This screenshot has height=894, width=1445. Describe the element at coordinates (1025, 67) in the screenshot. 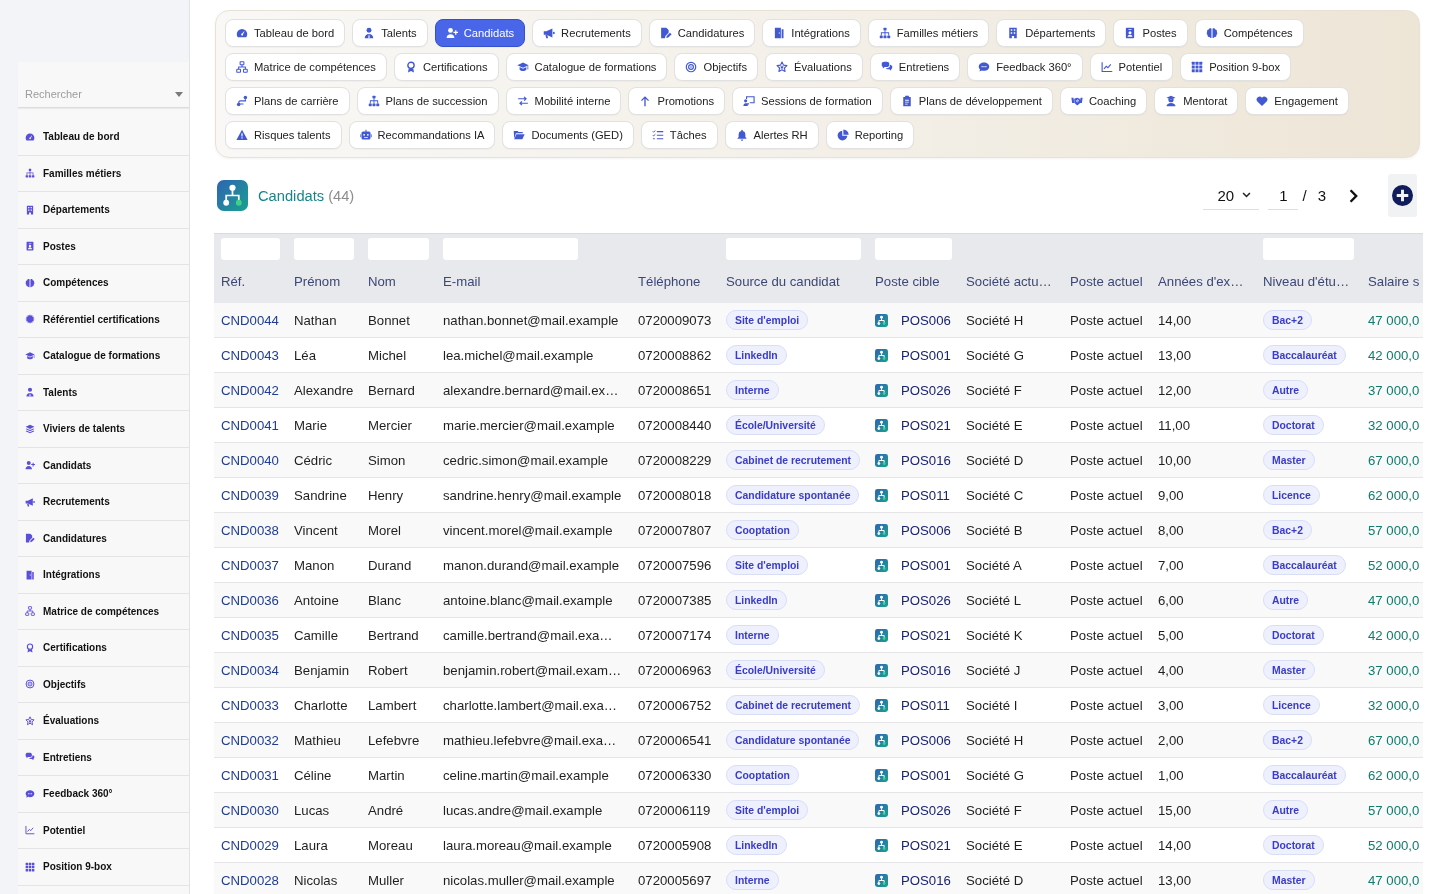

I see `nav-tab: Feedback 360°` at that location.